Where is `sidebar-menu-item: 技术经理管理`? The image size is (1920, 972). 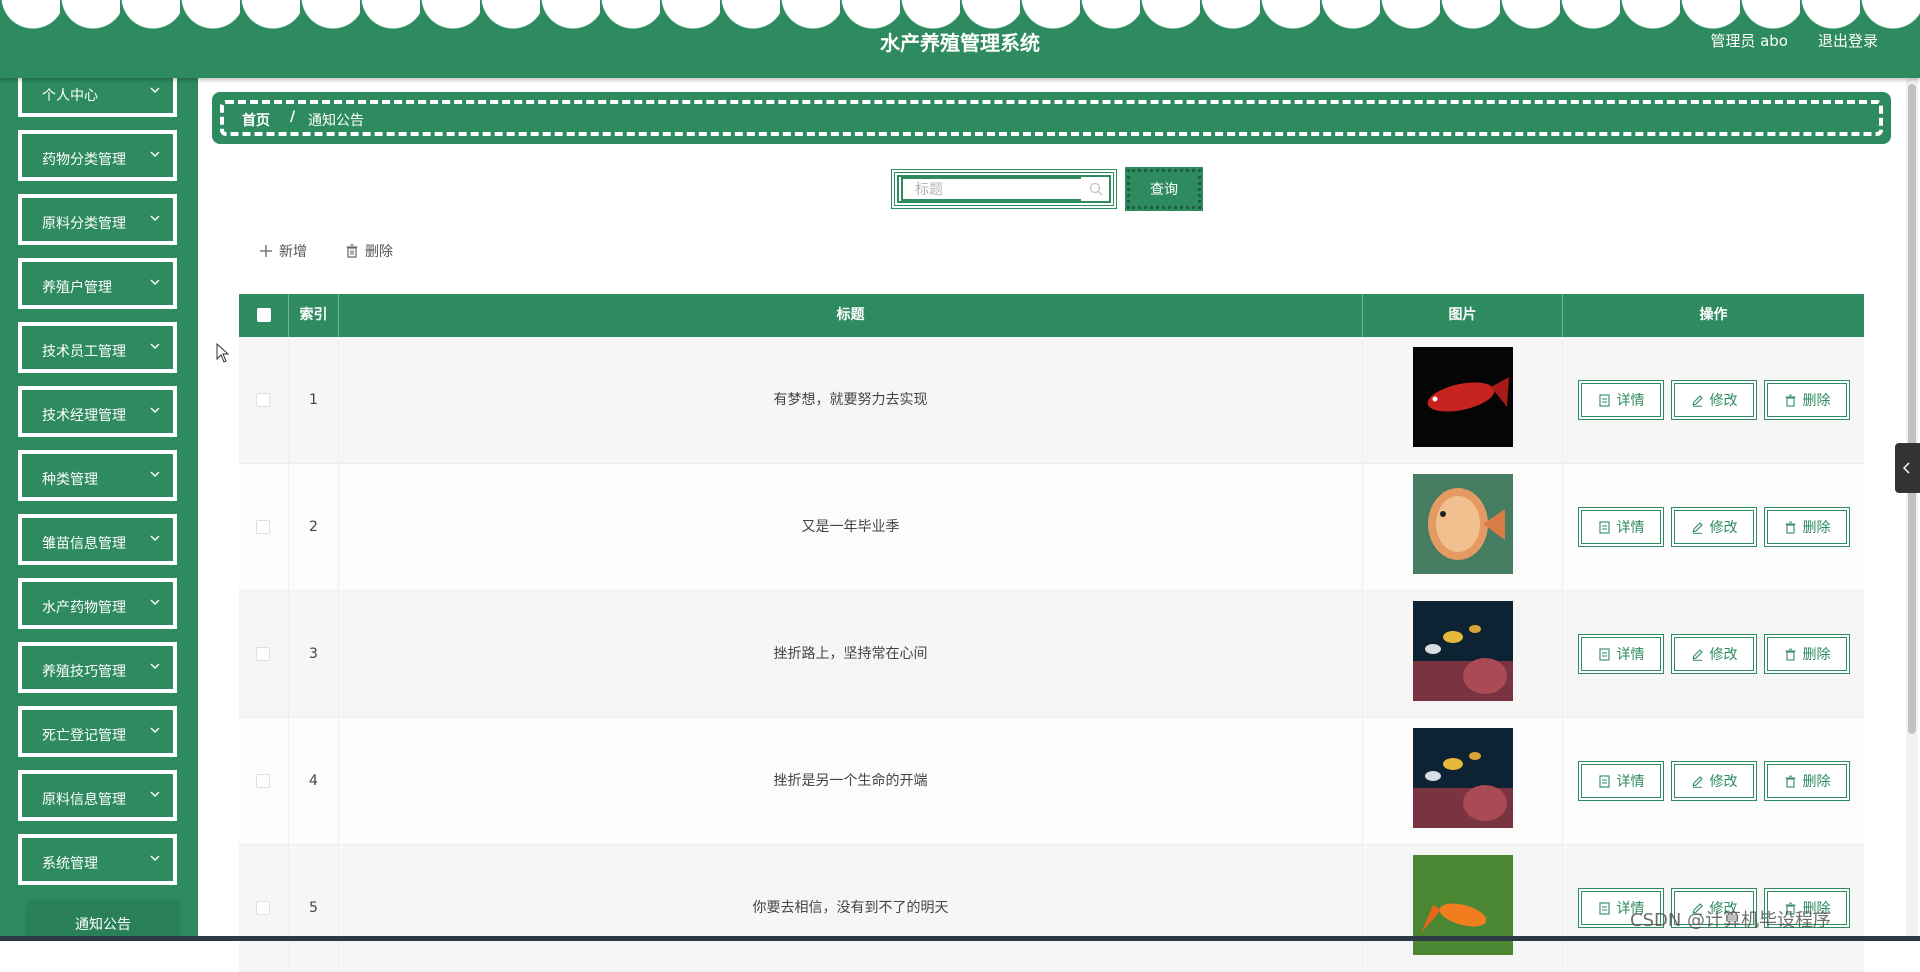
sidebar-menu-item: 技术经理管理 is located at coordinates (97, 411).